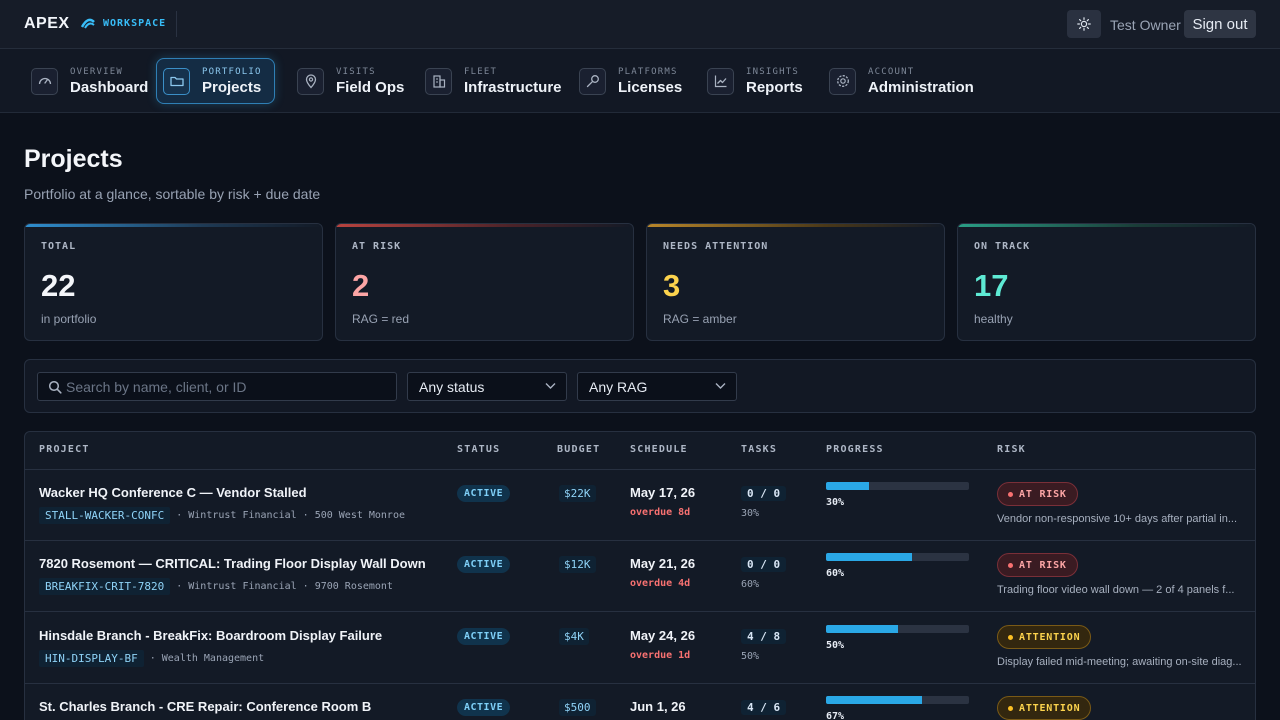  What do you see at coordinates (1220, 24) in the screenshot?
I see `sign-out-button: Sign out` at bounding box center [1220, 24].